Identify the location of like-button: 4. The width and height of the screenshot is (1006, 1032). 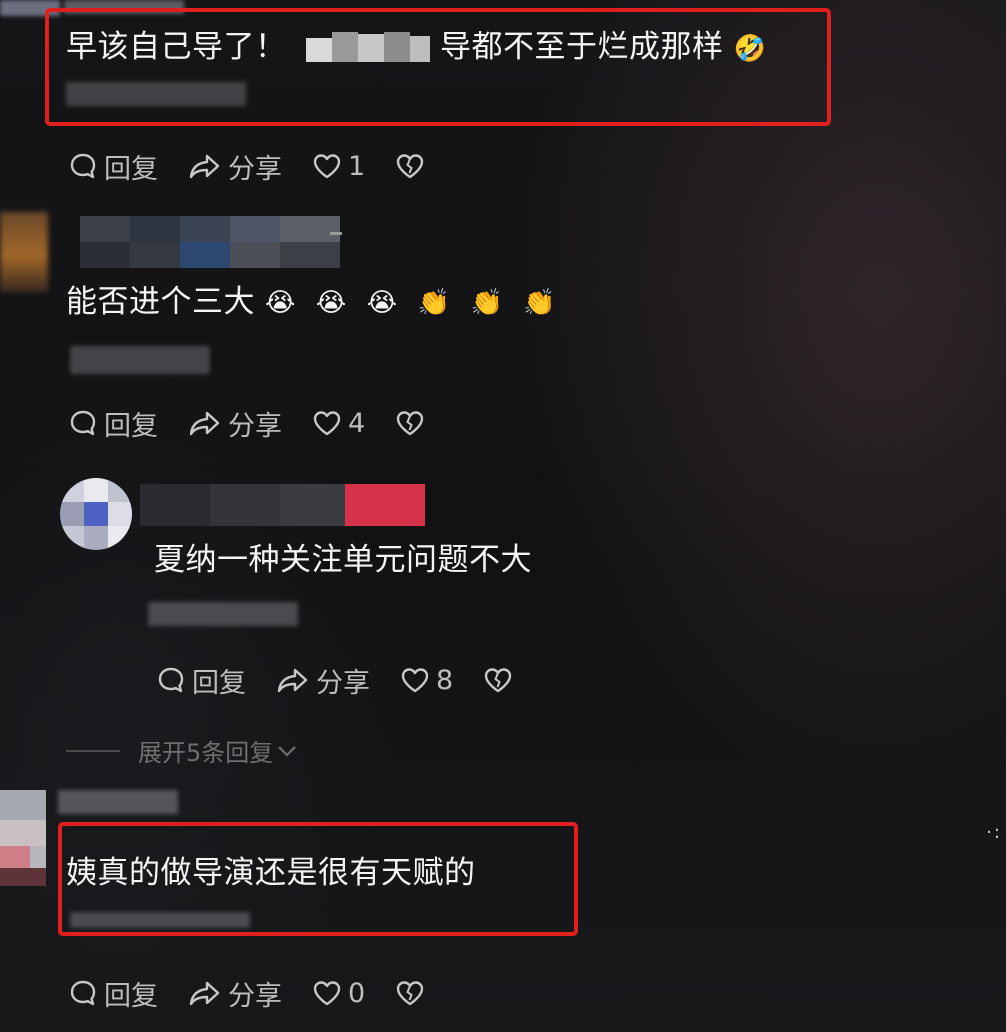
(338, 423).